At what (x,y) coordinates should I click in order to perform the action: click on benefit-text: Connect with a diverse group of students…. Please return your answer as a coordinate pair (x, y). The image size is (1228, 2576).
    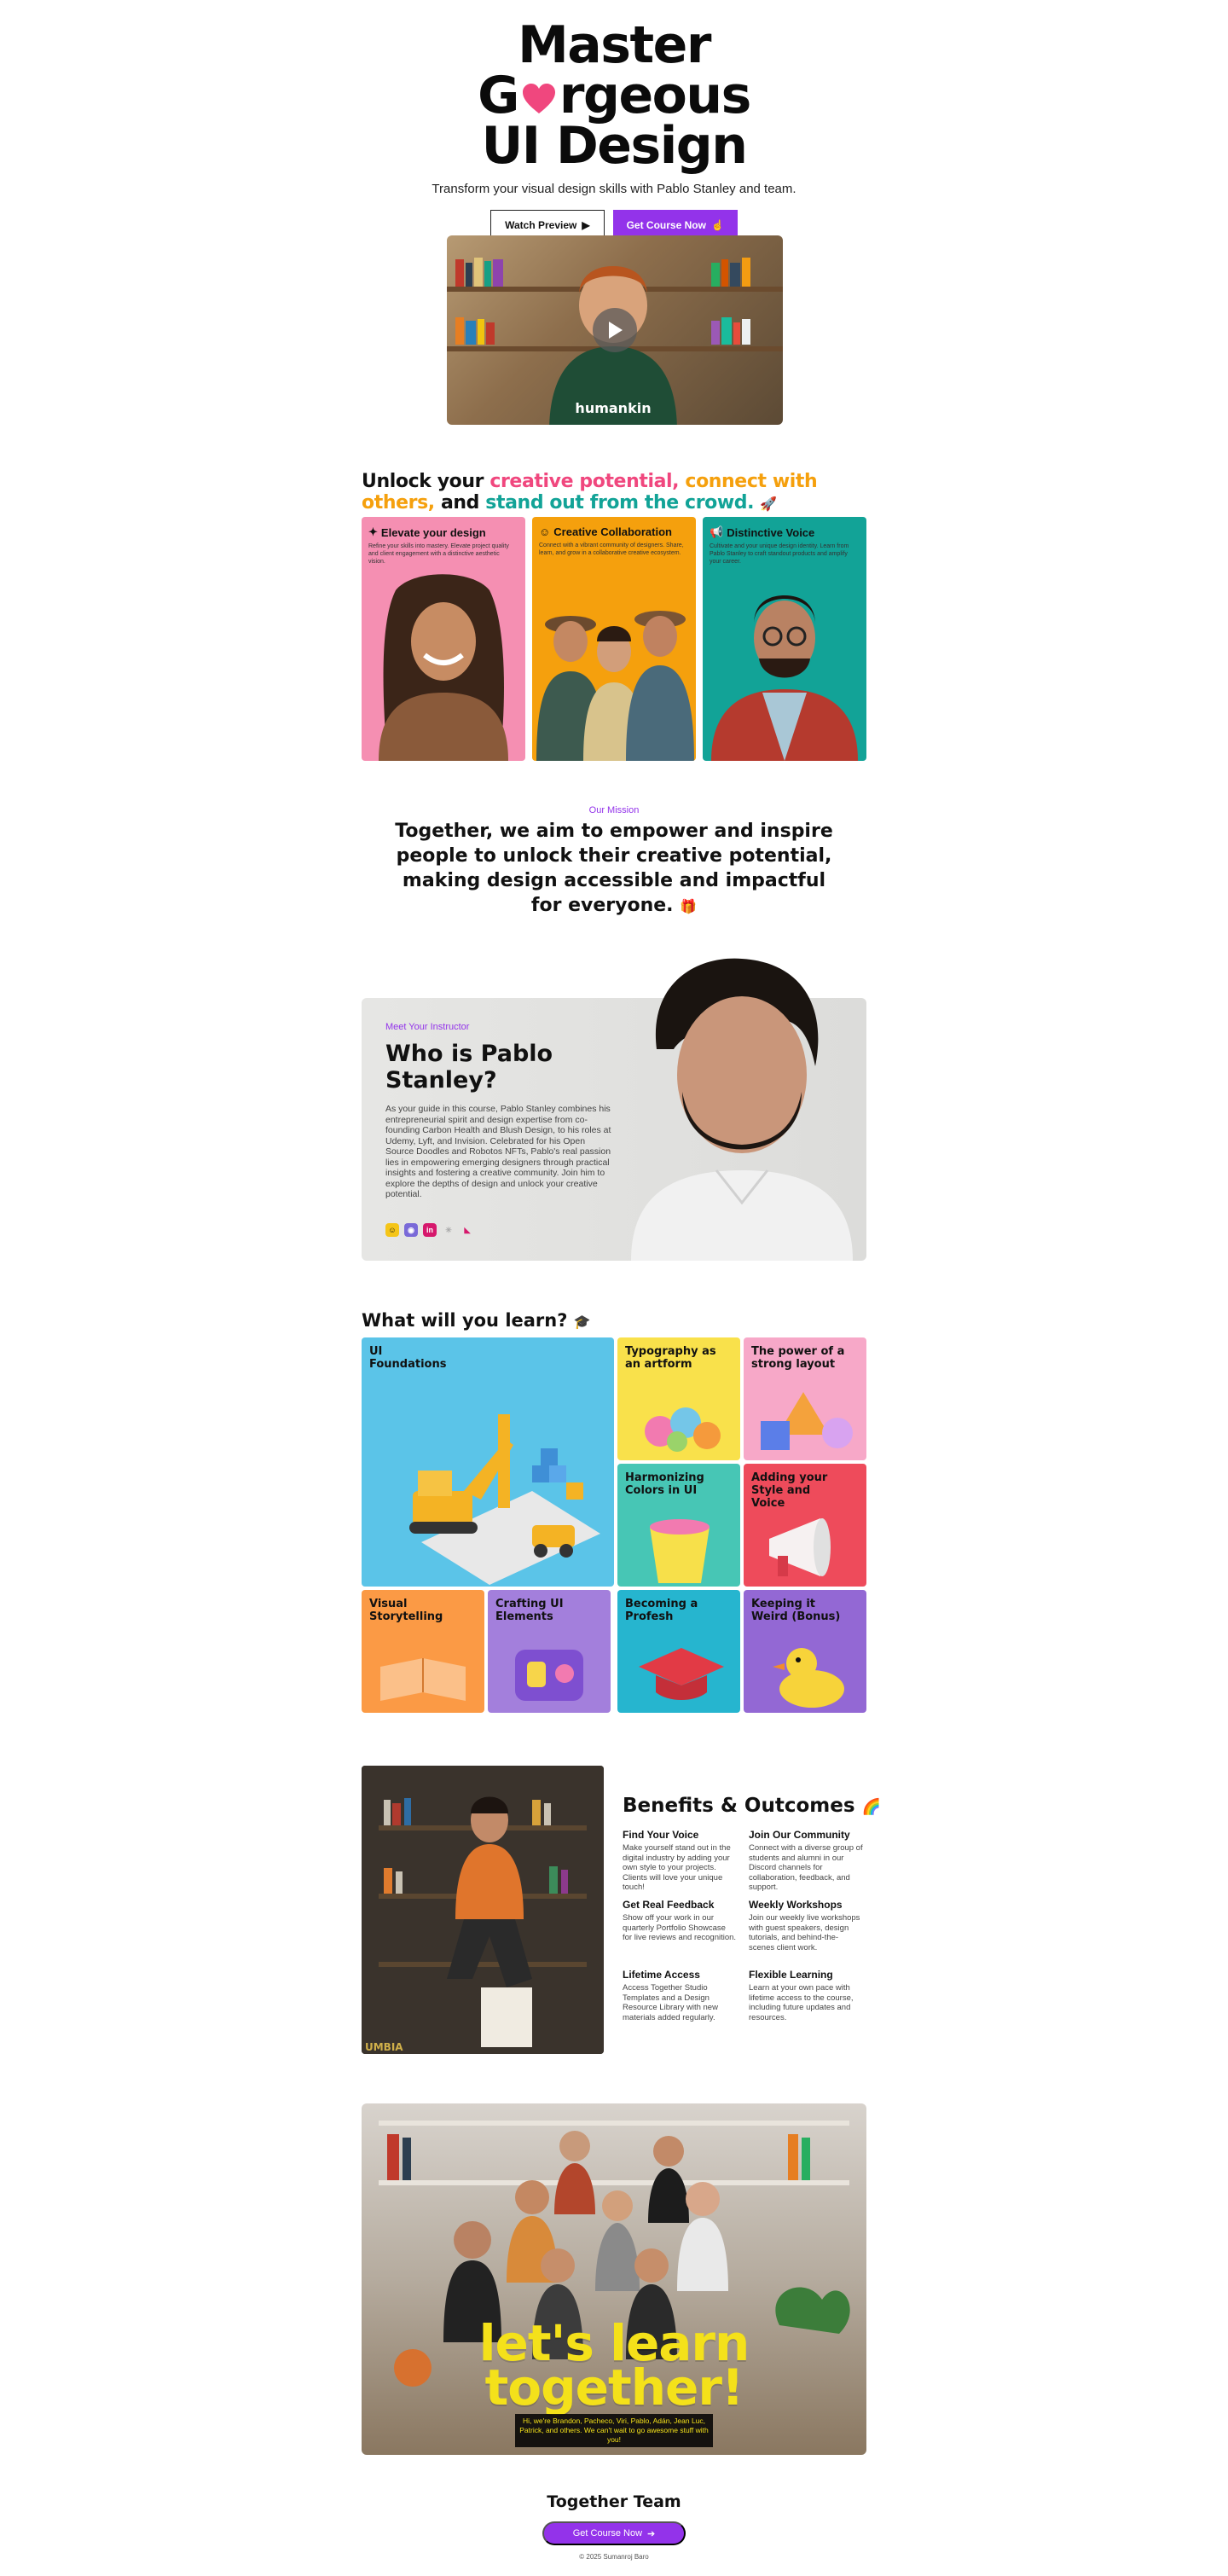
    Looking at the image, I should click on (806, 1867).